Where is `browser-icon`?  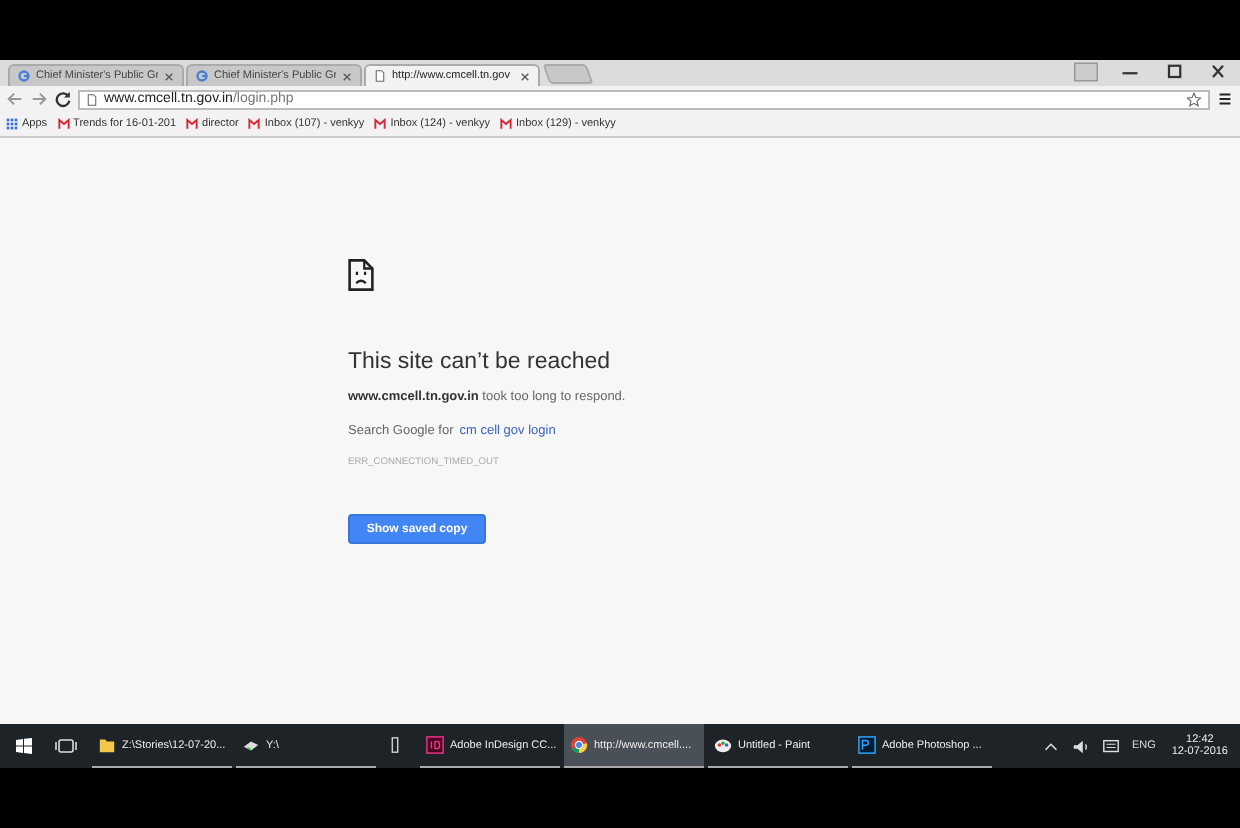 browser-icon is located at coordinates (579, 745).